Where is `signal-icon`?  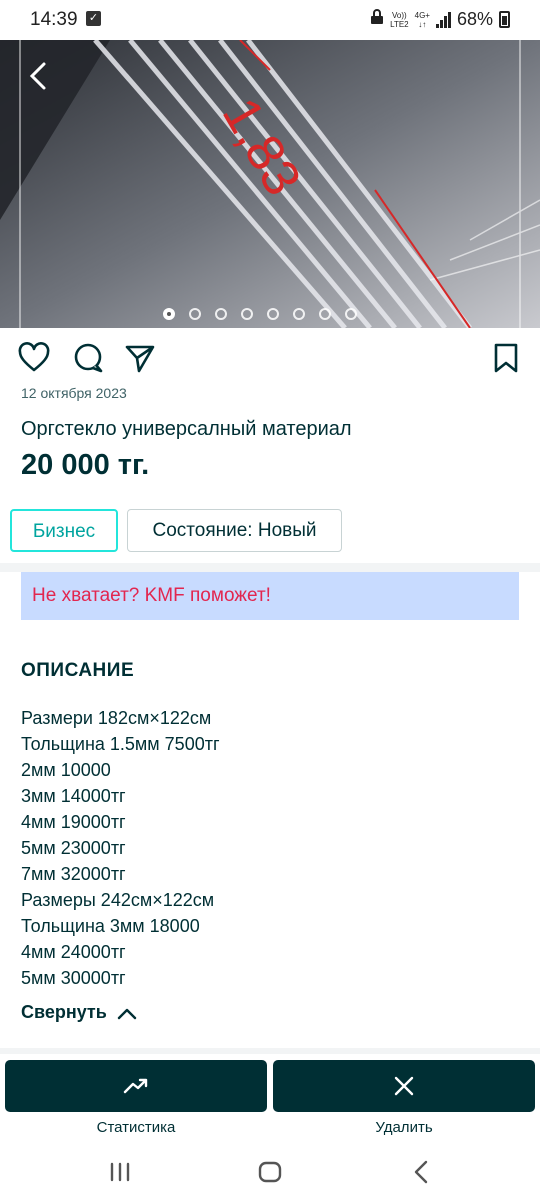 signal-icon is located at coordinates (443, 19).